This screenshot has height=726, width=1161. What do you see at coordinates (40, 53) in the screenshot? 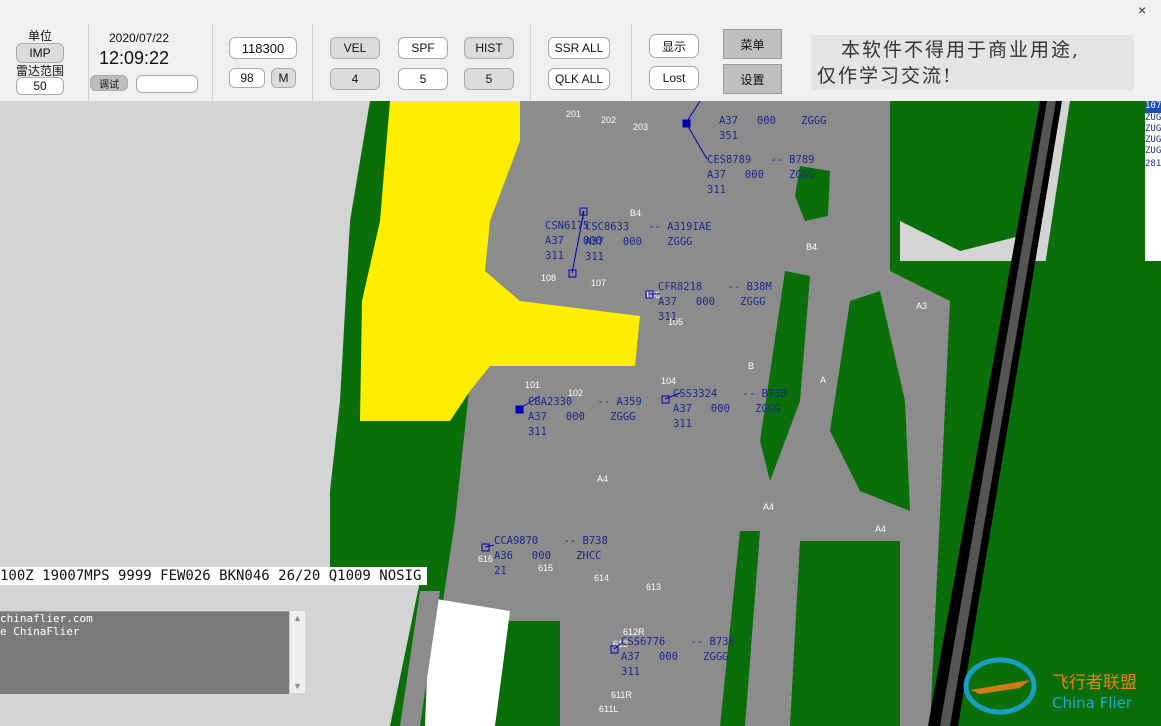
I see `unit-toggle: IMP` at bounding box center [40, 53].